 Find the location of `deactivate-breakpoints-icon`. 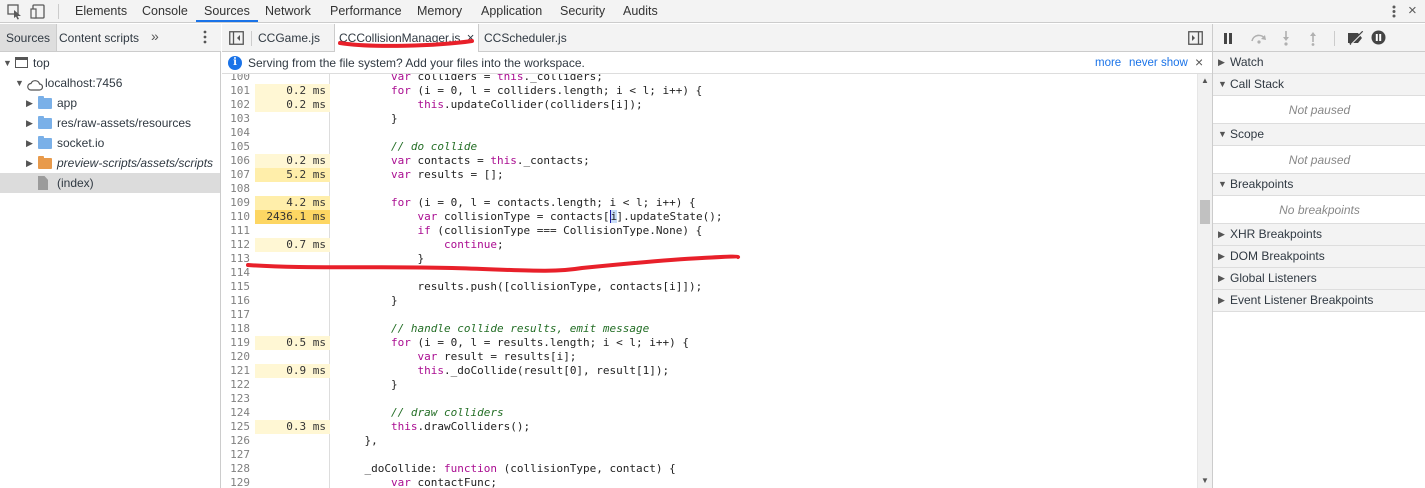

deactivate-breakpoints-icon is located at coordinates (1356, 39).